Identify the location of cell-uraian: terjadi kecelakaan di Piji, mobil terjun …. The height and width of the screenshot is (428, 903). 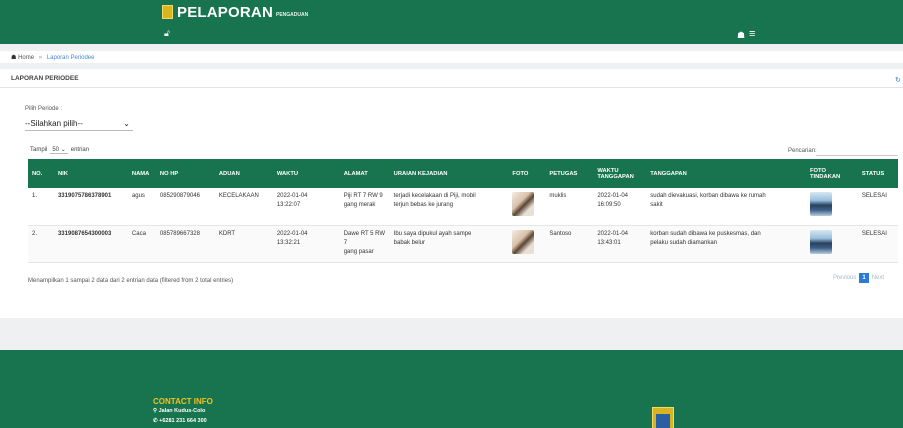
(449, 206).